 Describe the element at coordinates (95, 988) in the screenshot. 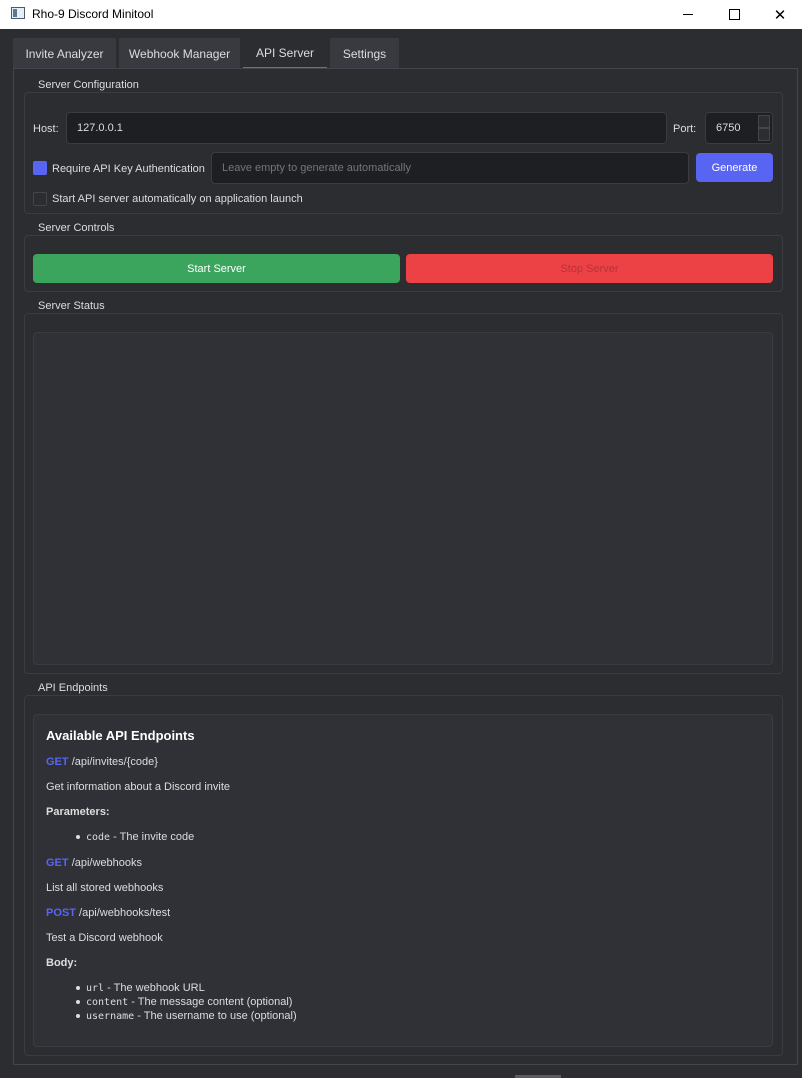

I see `param-name: url` at that location.